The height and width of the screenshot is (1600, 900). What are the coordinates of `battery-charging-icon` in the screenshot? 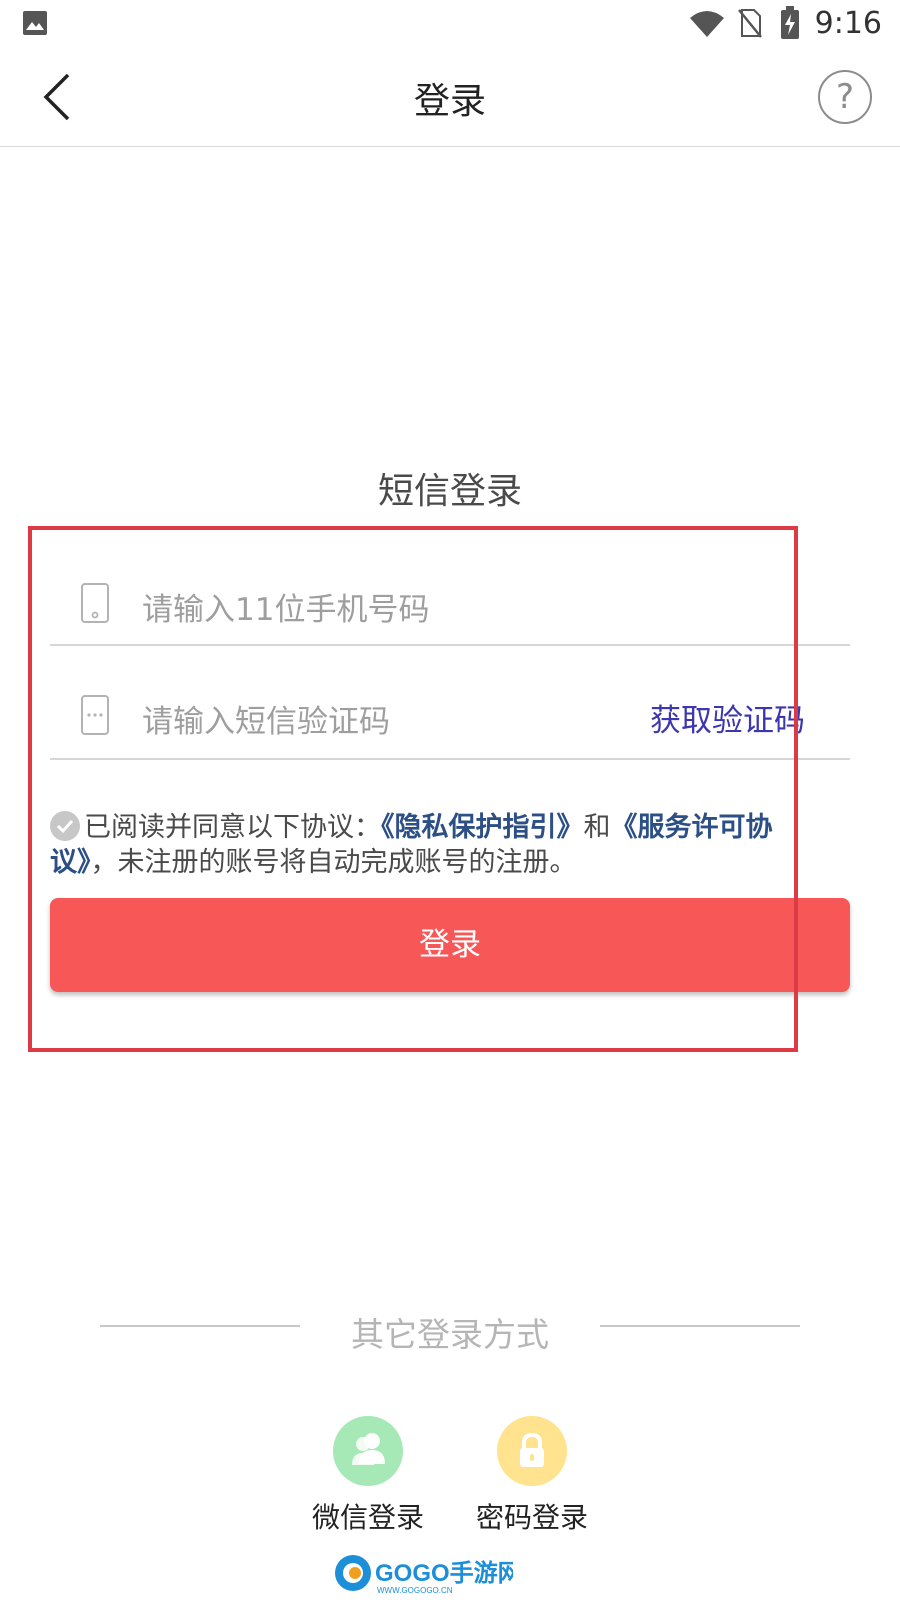 It's located at (790, 22).